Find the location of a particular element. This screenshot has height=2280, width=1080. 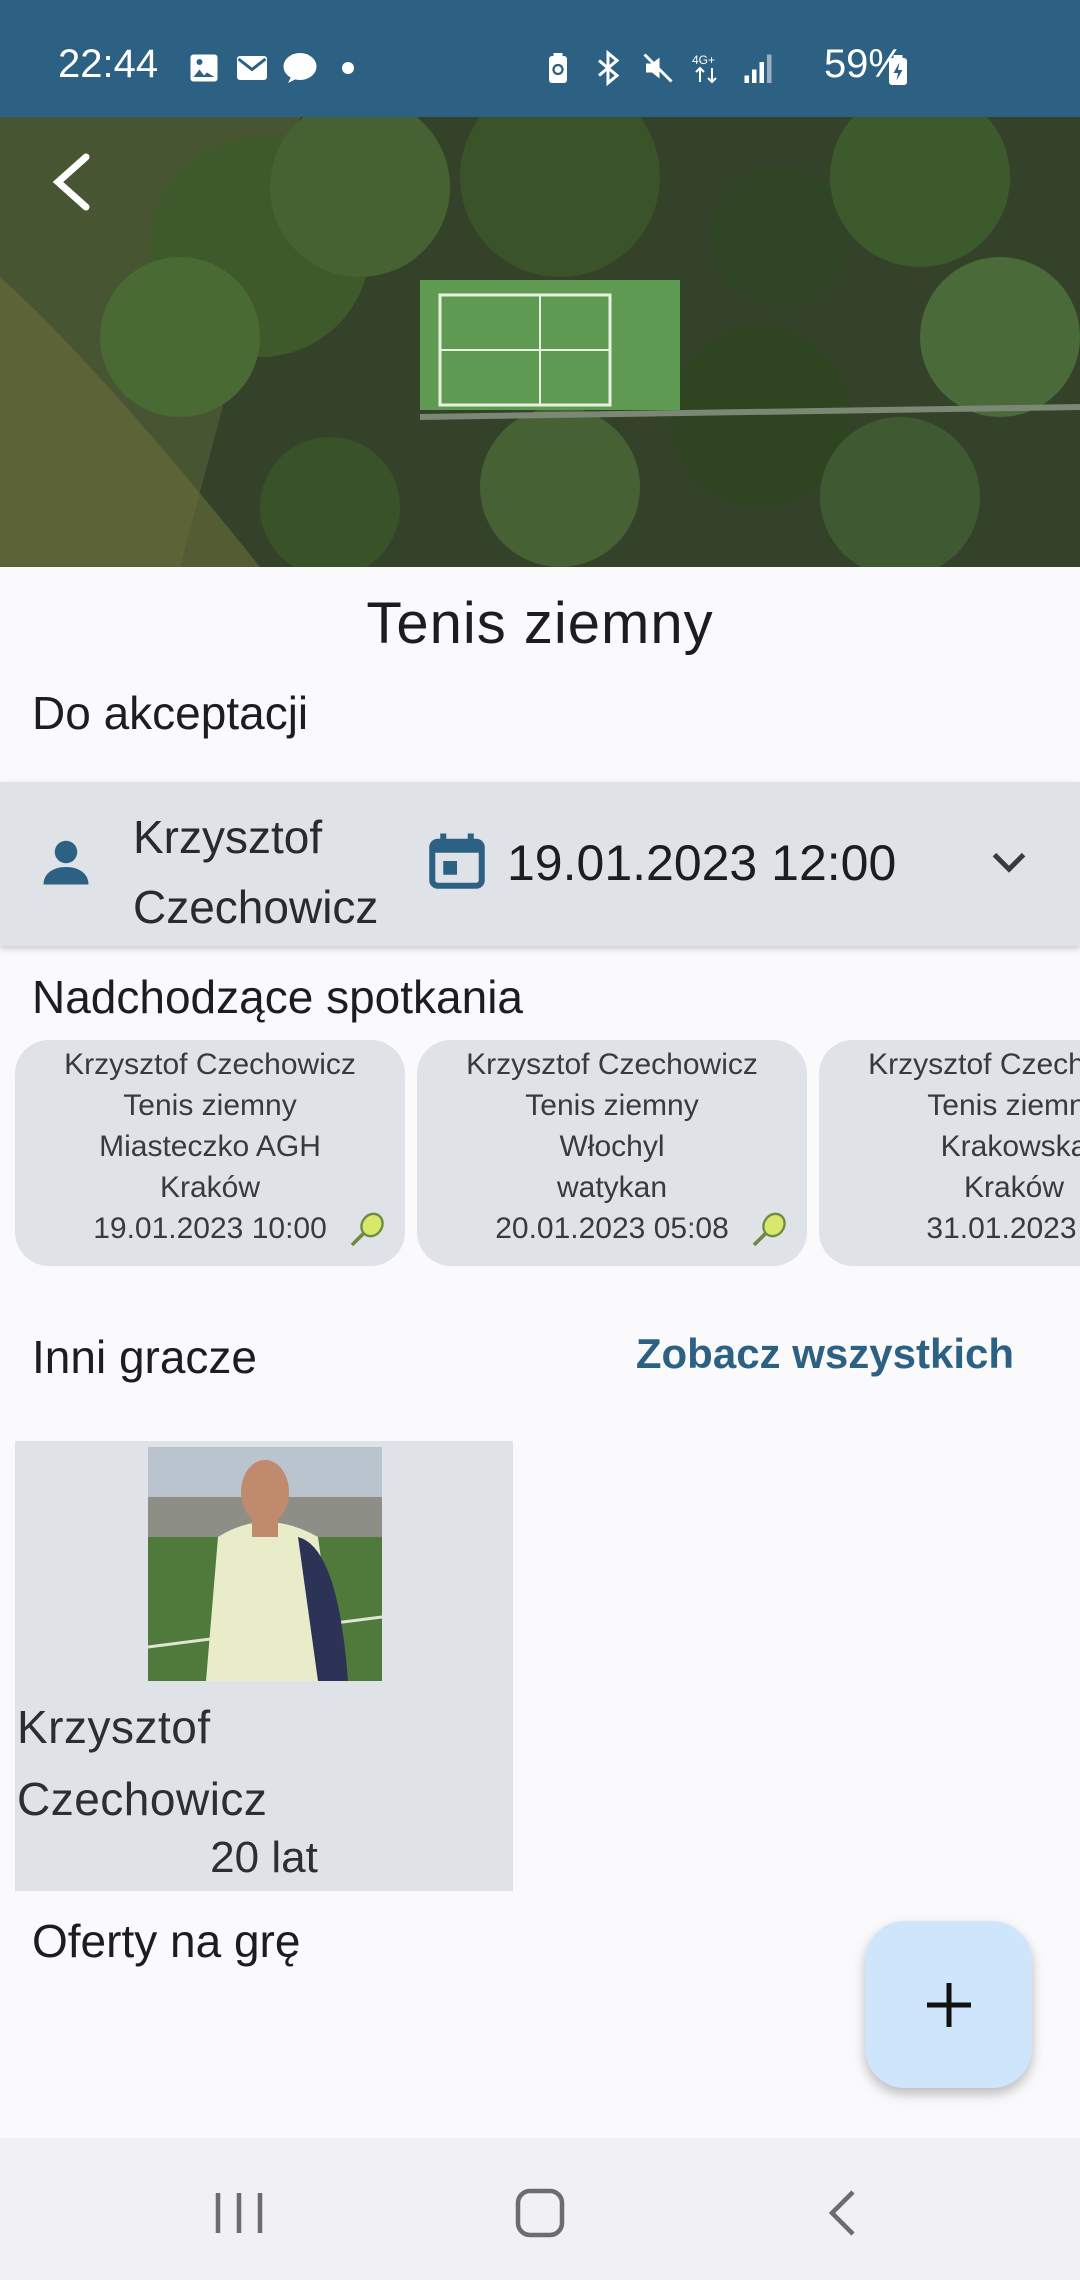

system-icons: 4G+ is located at coordinates (658, 68).